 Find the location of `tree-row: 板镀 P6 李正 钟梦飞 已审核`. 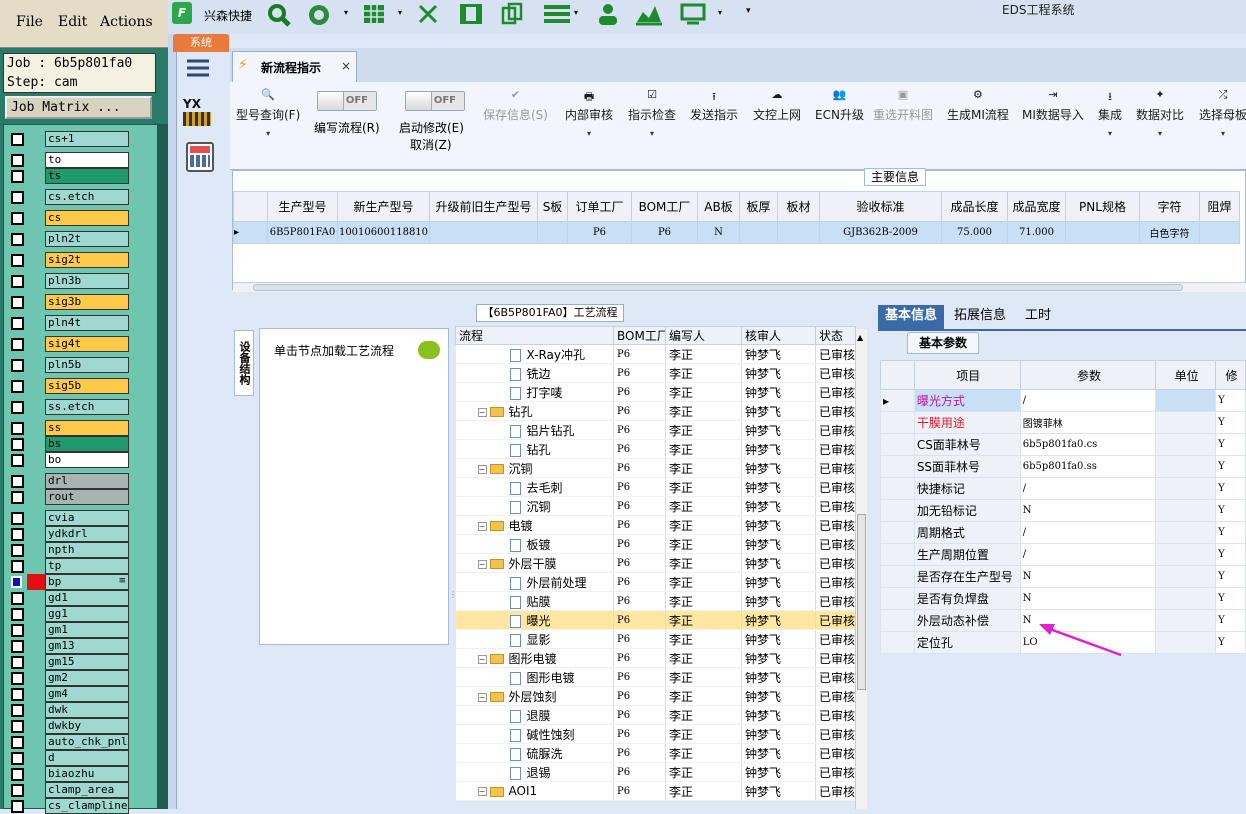

tree-row: 板镀 P6 李正 钟梦飞 已审核 is located at coordinates (655, 544).